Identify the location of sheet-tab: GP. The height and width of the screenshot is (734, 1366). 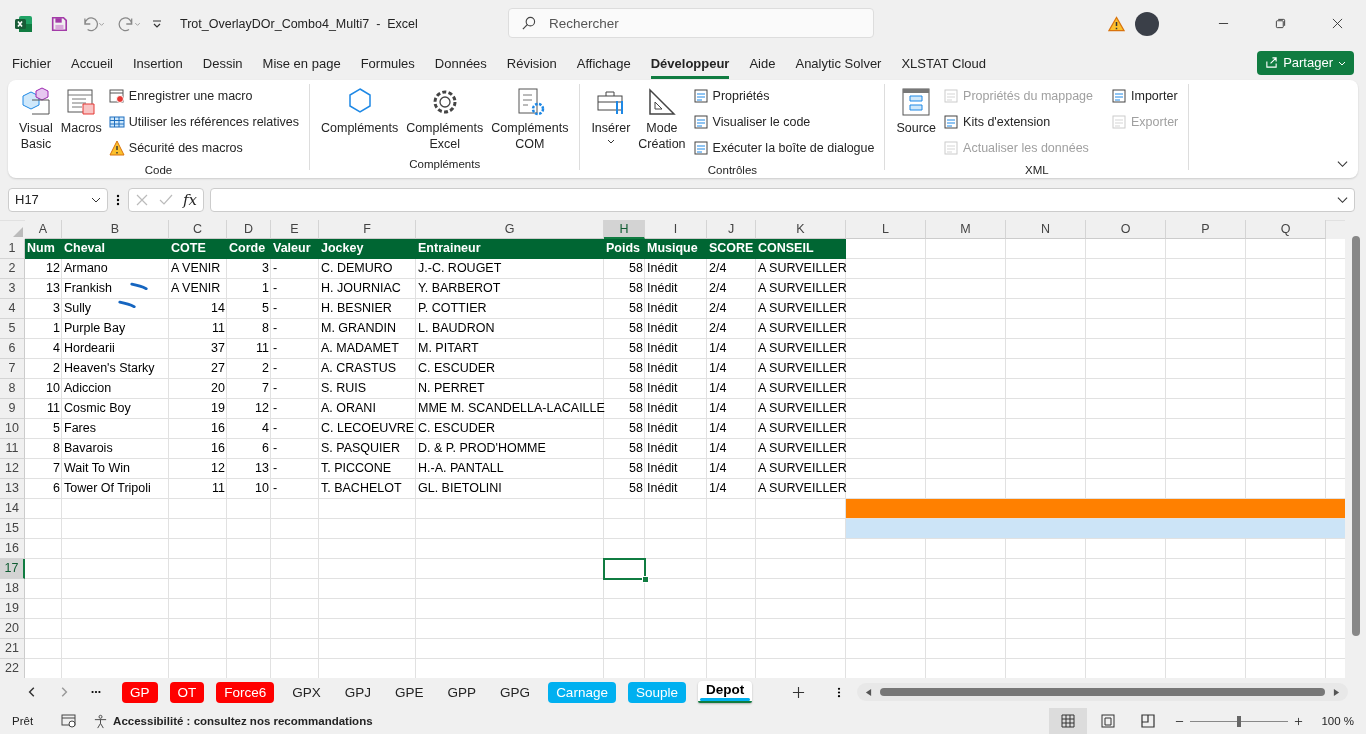
(140, 692).